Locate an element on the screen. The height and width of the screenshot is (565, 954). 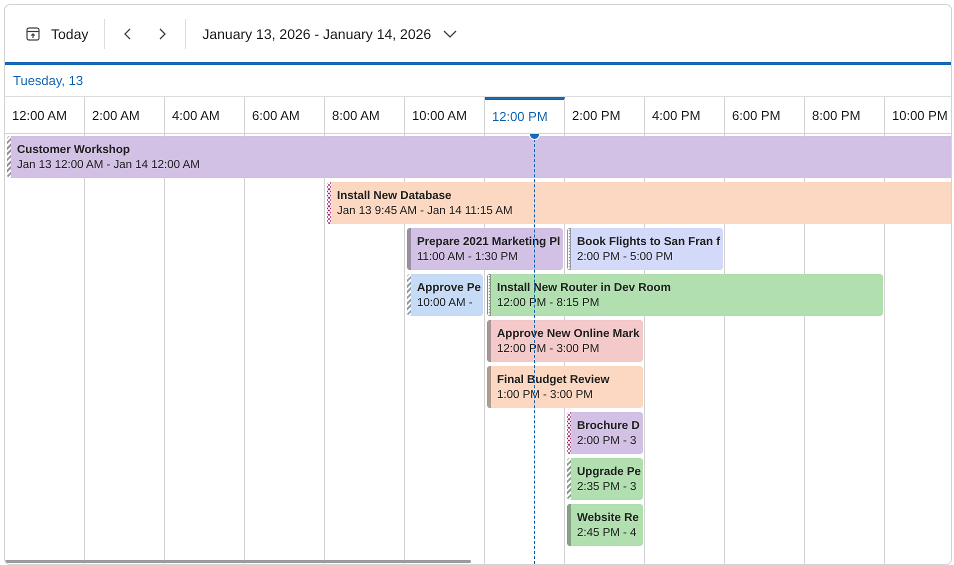
event-time: 1:00 PM - 3:00 PM is located at coordinates (545, 394).